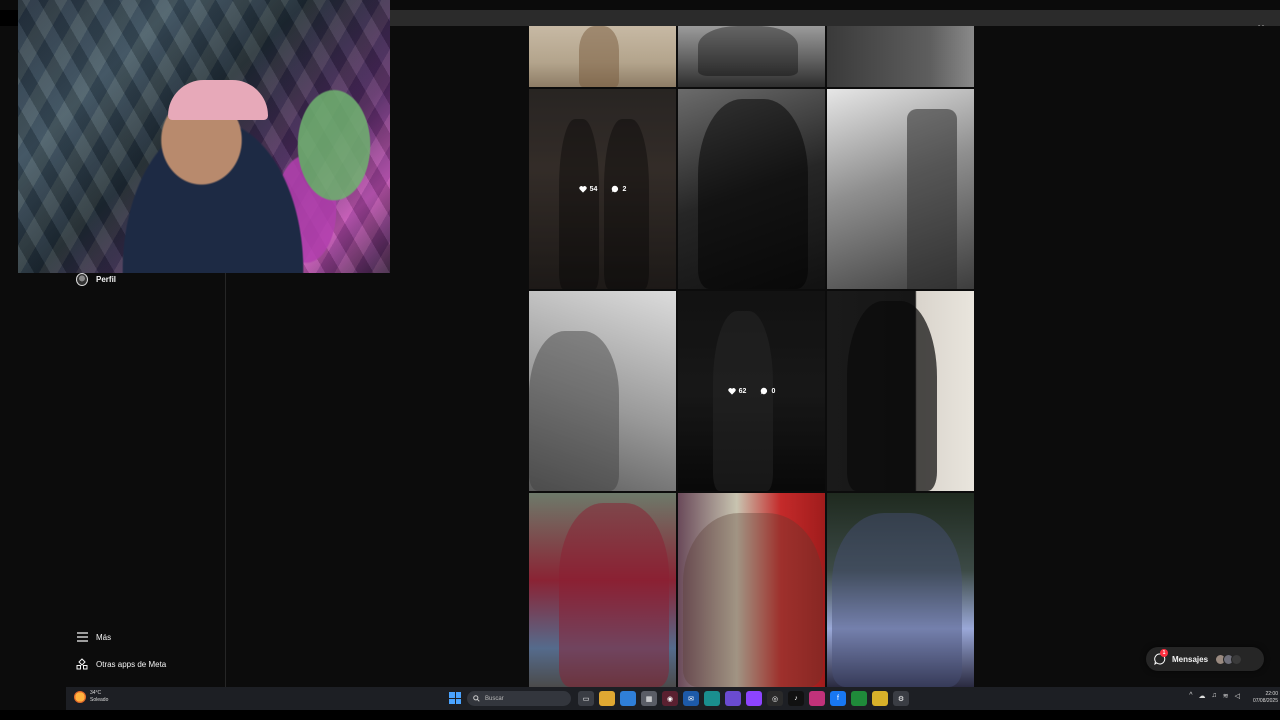 The image size is (1280, 720). What do you see at coordinates (817, 698) in the screenshot?
I see `instagram-icon` at bounding box center [817, 698].